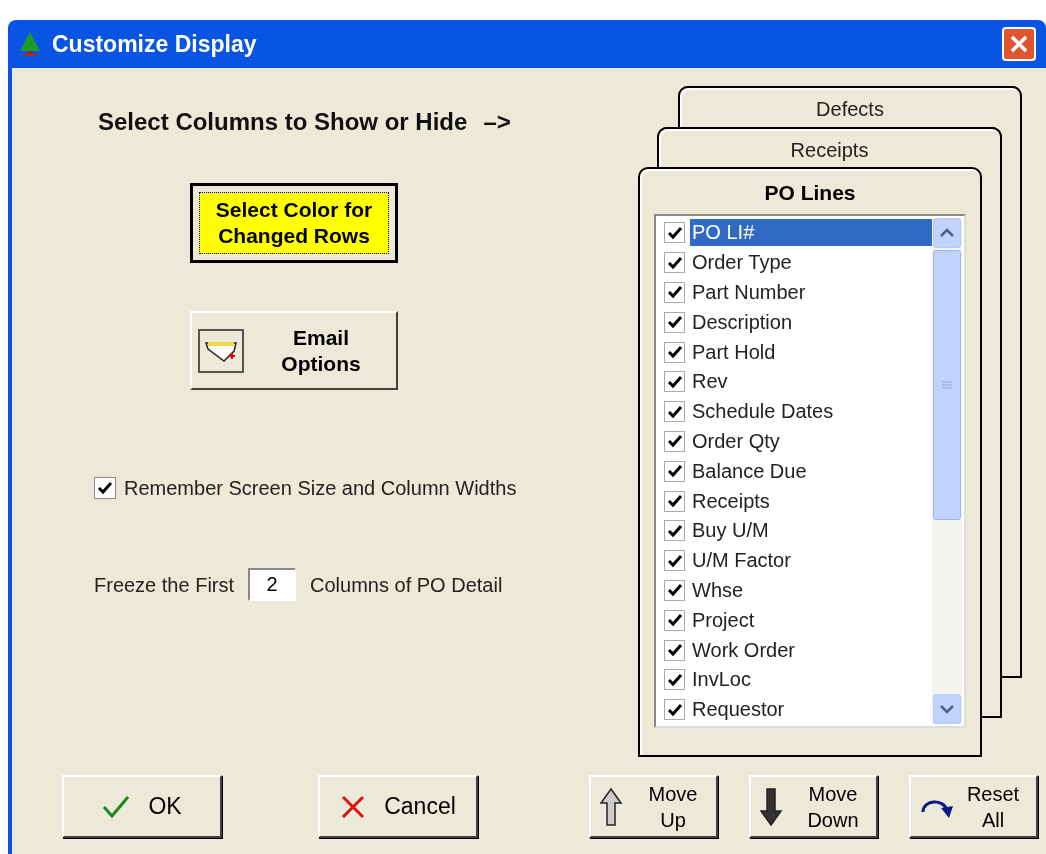 The width and height of the screenshot is (1046, 854). I want to click on list-item: PO LI#, so click(812, 233).